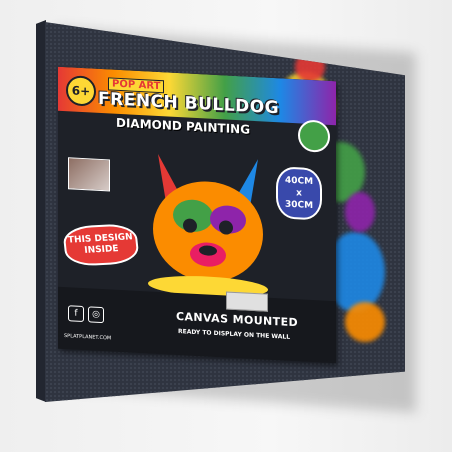 This screenshot has height=452, width=452. Describe the element at coordinates (81, 91) in the screenshot. I see `age-badge: 6+` at that location.